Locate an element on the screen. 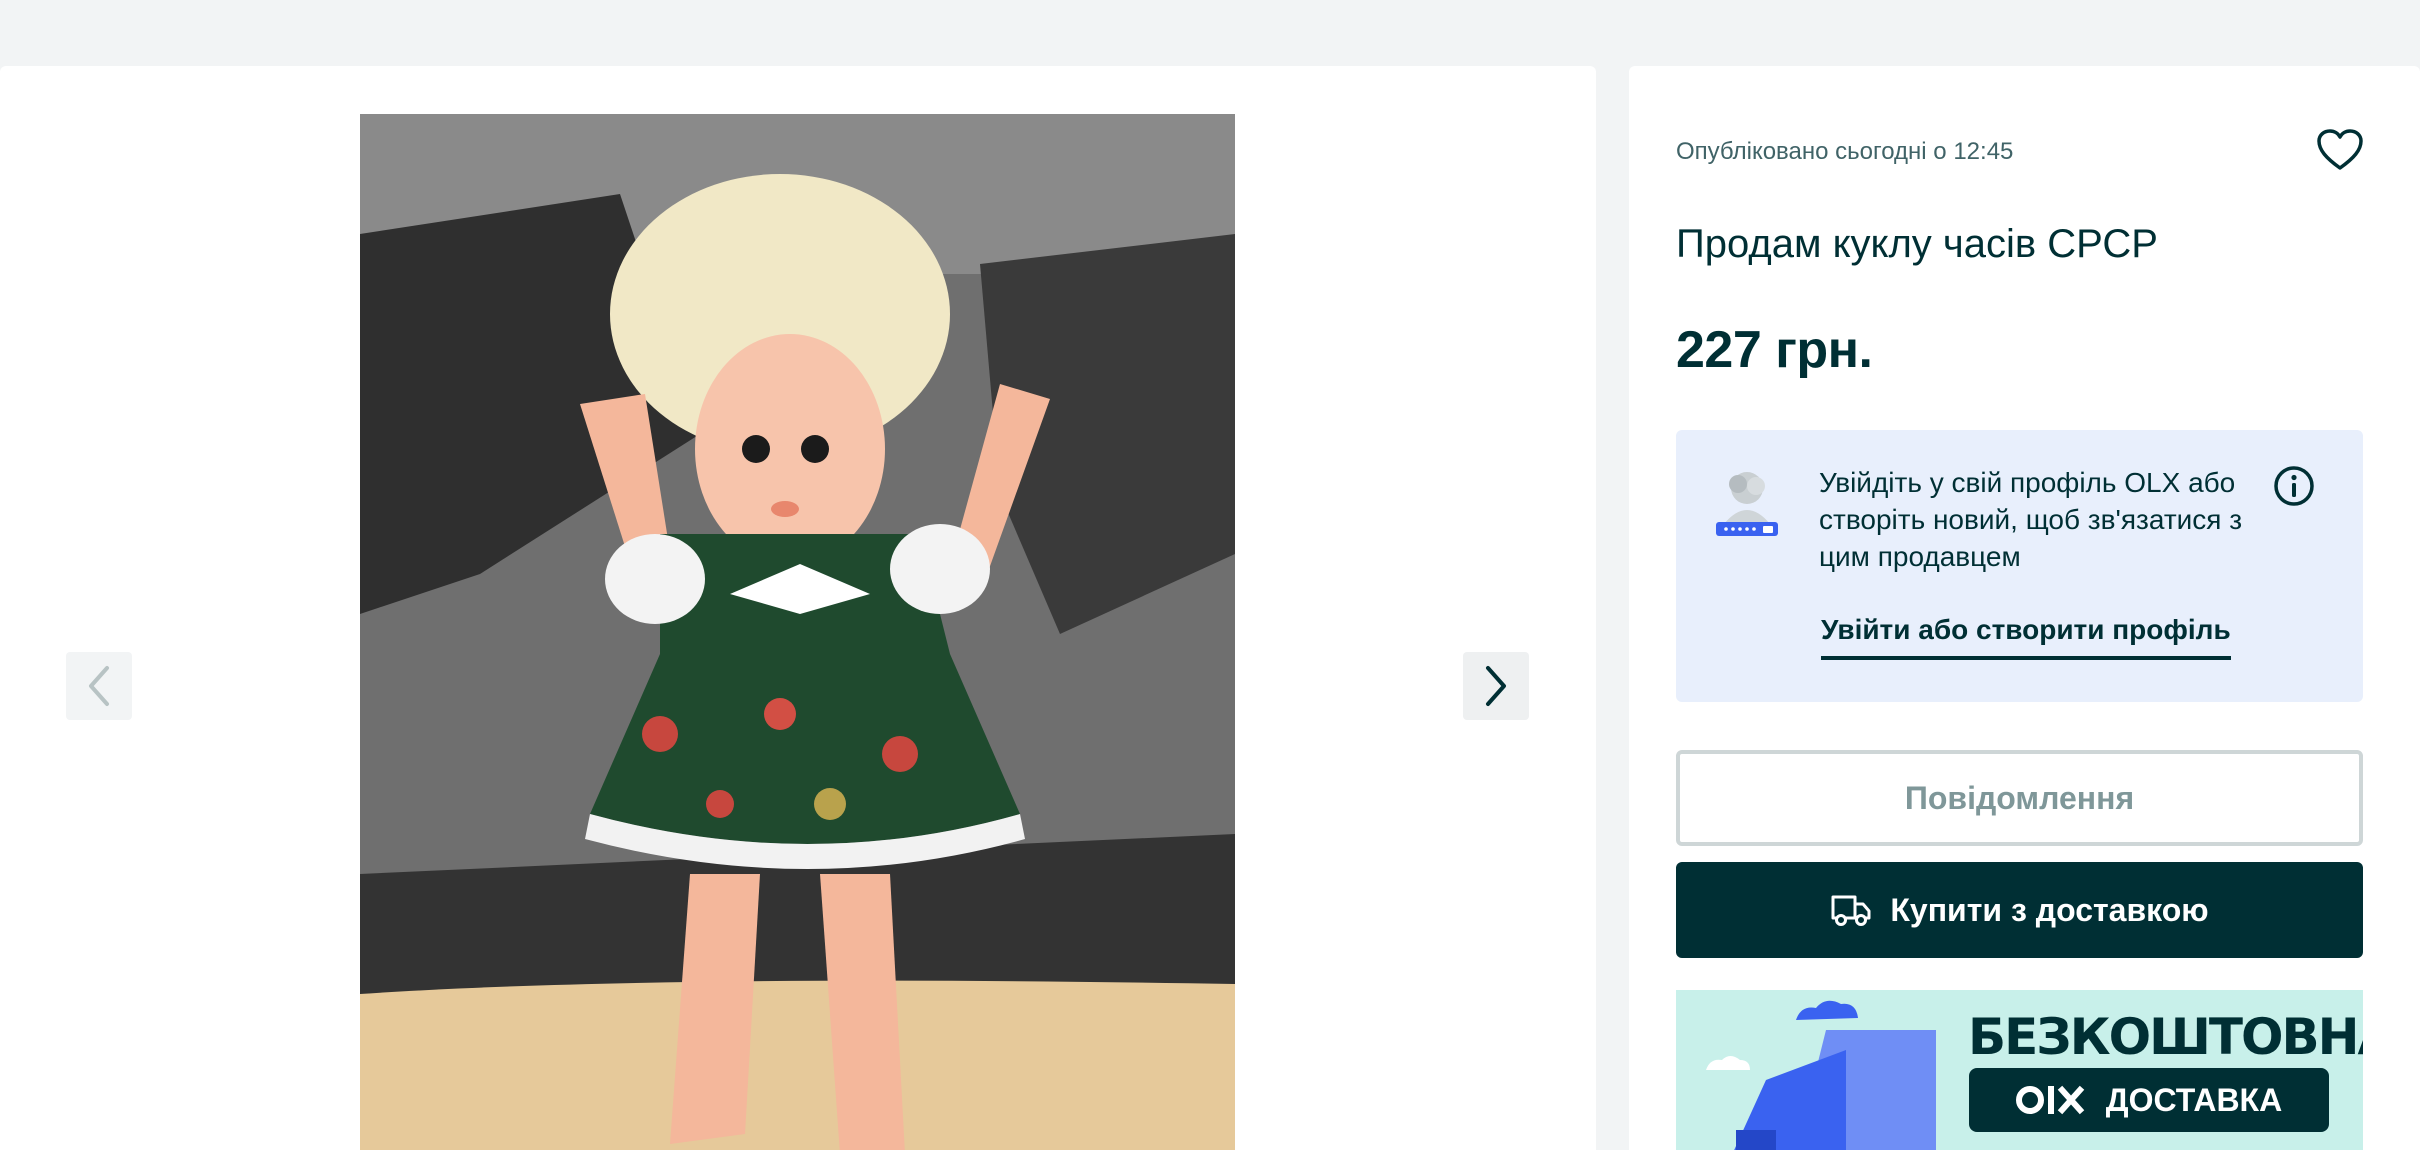  truck-icon is located at coordinates (1851, 910).